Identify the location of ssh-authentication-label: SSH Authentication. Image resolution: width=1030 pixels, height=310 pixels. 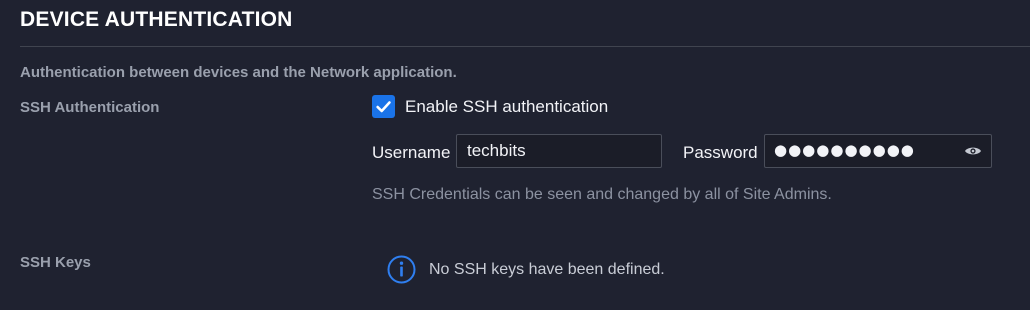
(90, 107).